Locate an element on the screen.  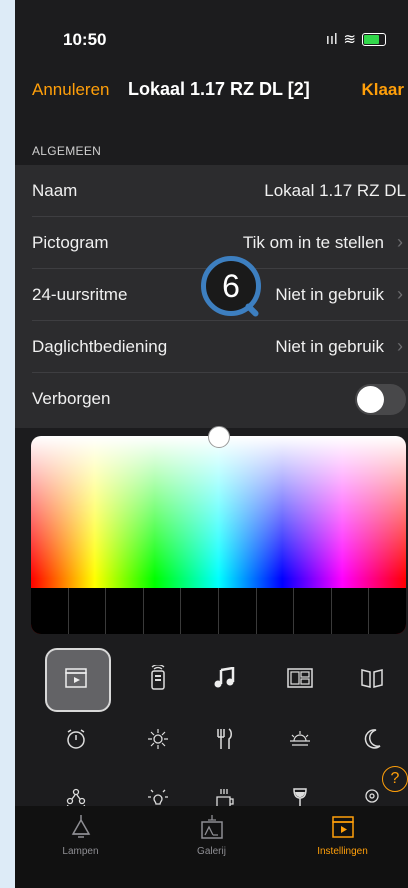
status-time: 10:50 is located at coordinates (85, 39).